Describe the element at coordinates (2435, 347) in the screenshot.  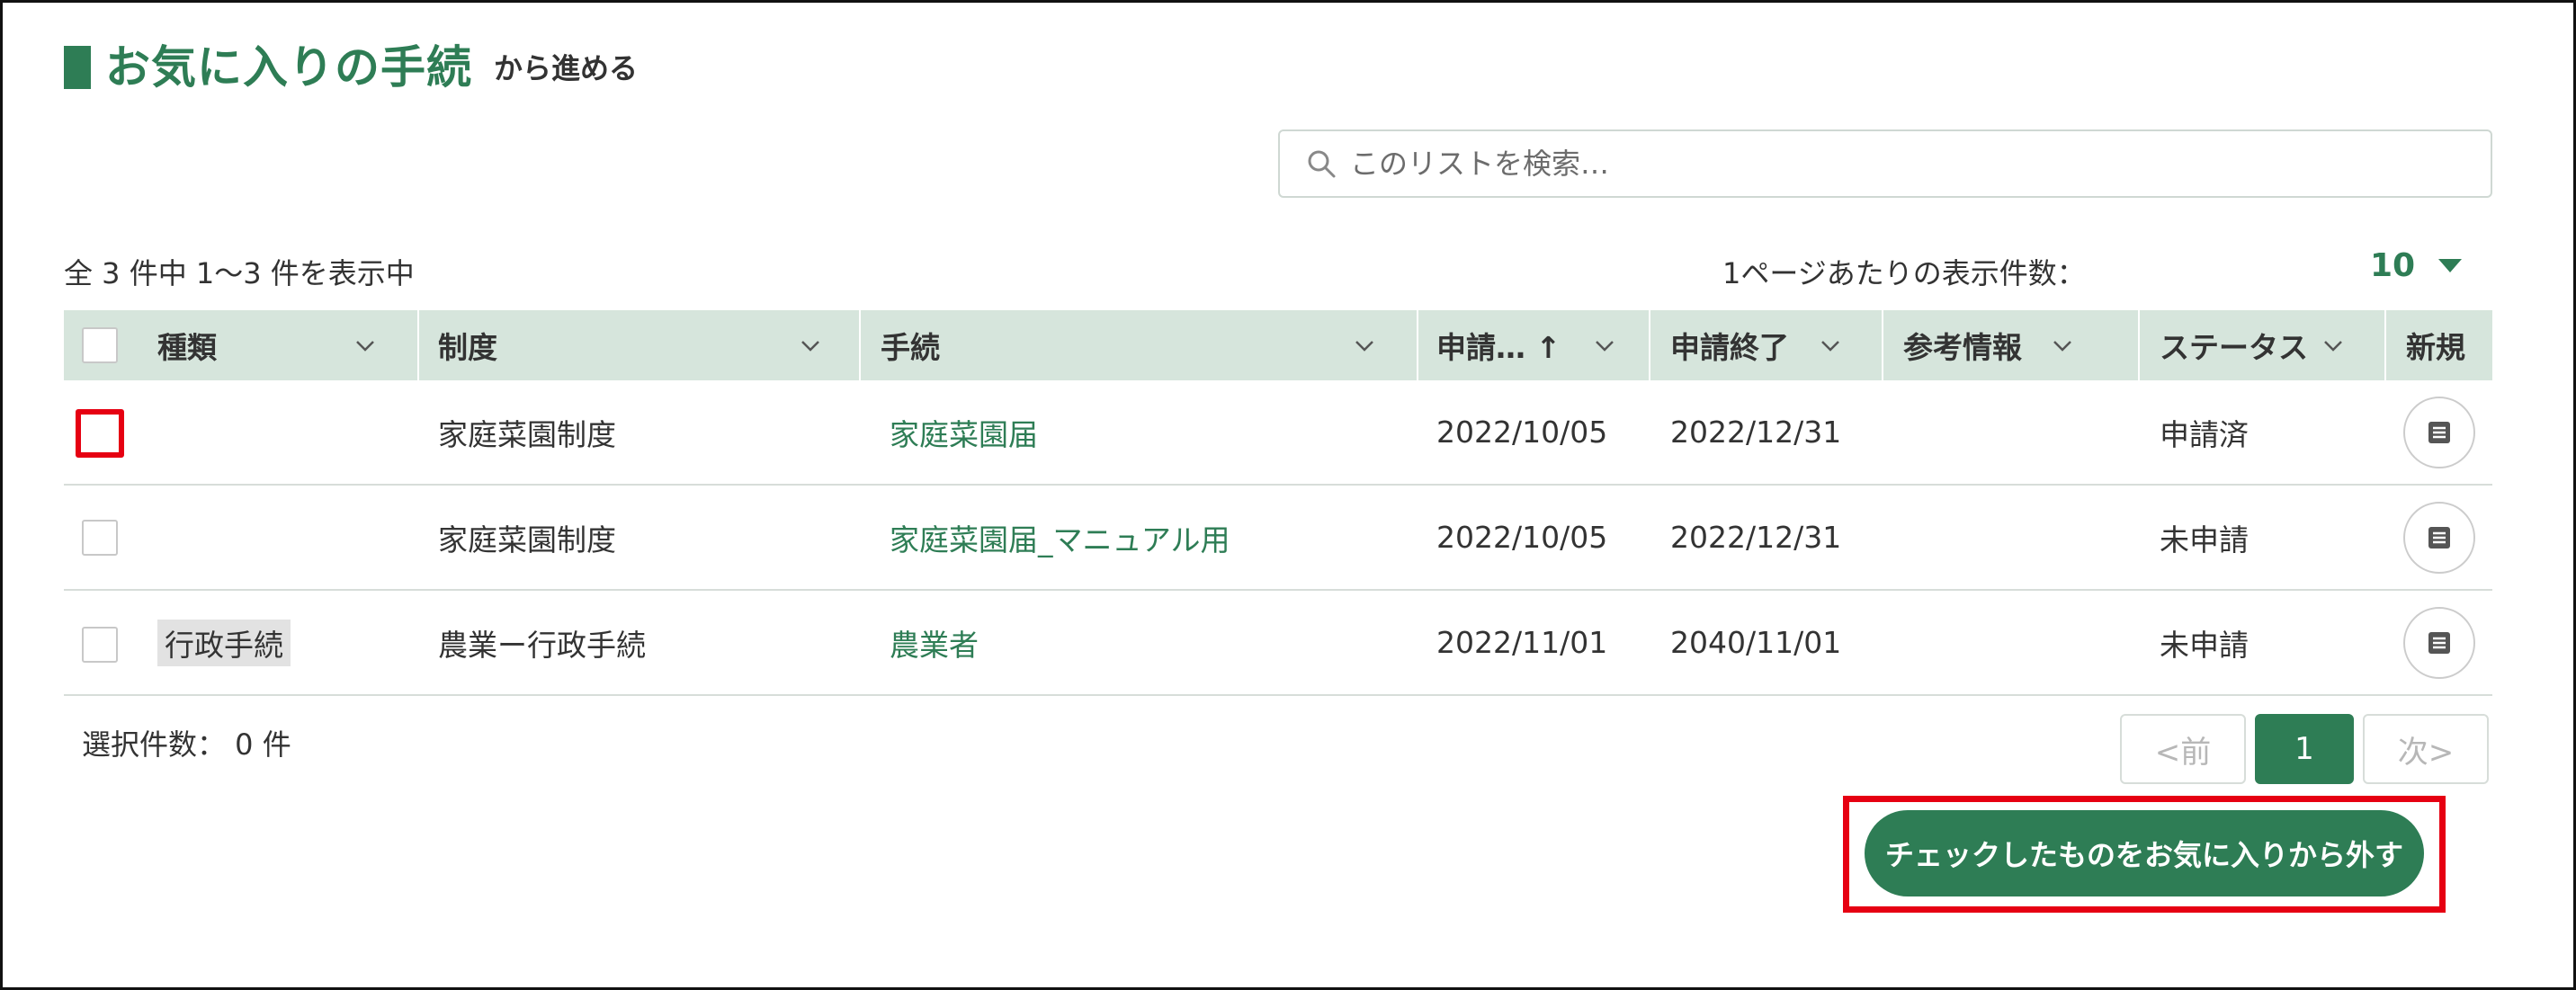
I see `column-header-label: 新規` at that location.